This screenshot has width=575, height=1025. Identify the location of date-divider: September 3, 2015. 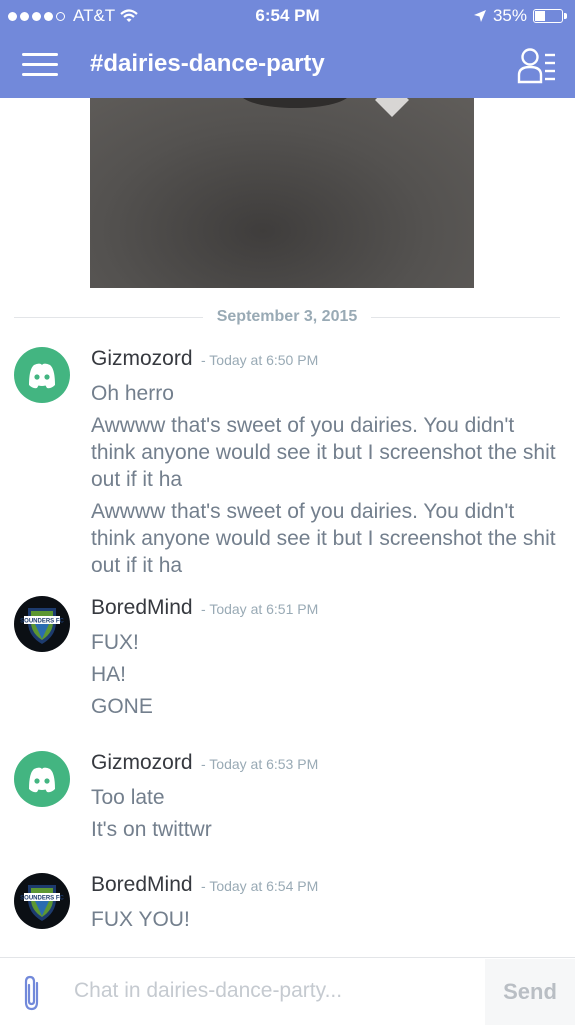
(287, 317).